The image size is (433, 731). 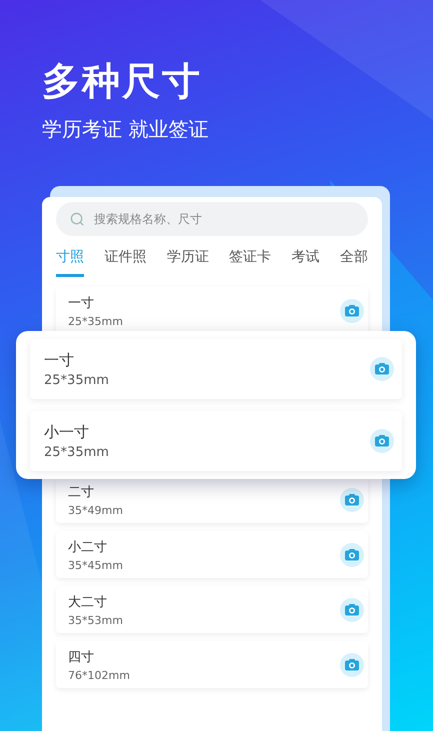 What do you see at coordinates (212, 554) in the screenshot?
I see `size-card: 小二寸 35*45mm` at bounding box center [212, 554].